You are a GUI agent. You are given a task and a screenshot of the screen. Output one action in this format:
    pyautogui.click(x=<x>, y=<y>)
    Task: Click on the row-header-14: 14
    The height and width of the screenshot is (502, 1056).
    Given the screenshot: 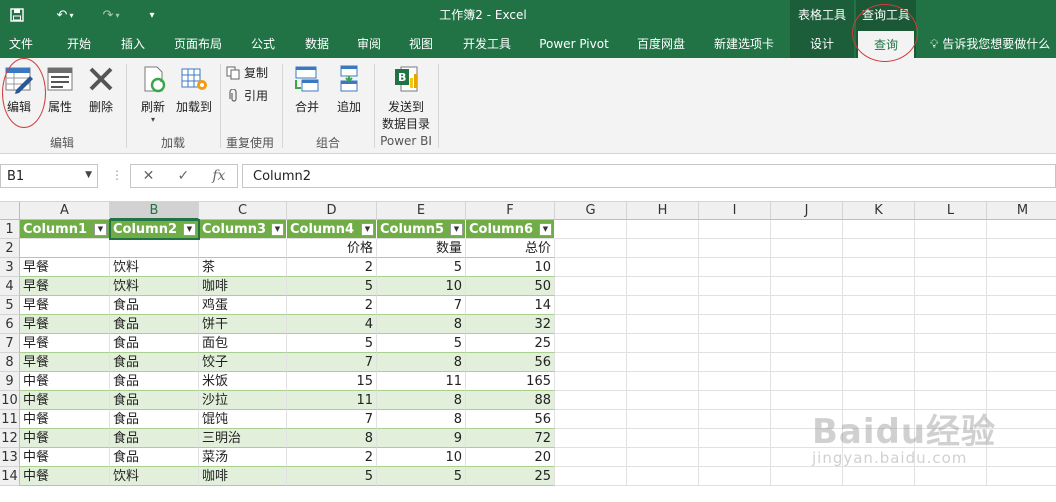 What is the action you would take?
    pyautogui.click(x=10, y=476)
    